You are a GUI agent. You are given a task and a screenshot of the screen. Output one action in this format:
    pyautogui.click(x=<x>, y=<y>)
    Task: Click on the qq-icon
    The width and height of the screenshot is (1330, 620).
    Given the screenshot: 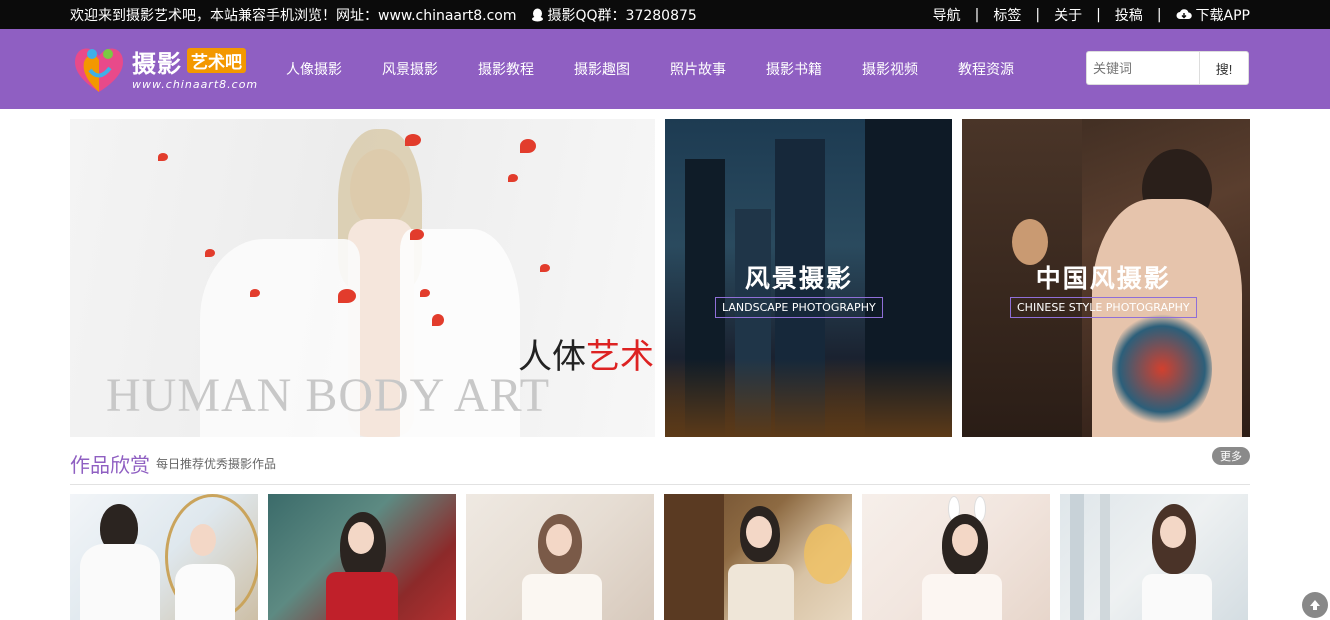 What is the action you would take?
    pyautogui.click(x=537, y=14)
    